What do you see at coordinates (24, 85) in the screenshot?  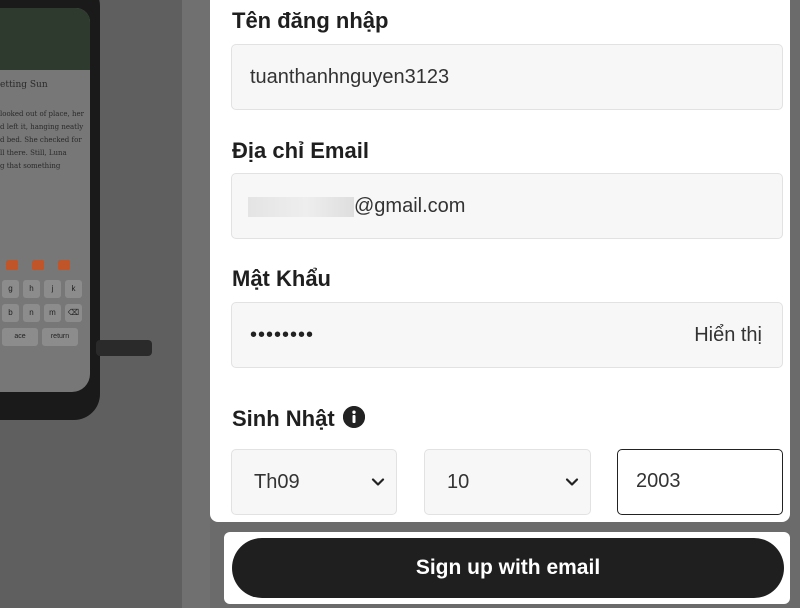 I see `phone-story-title: etting Sun` at bounding box center [24, 85].